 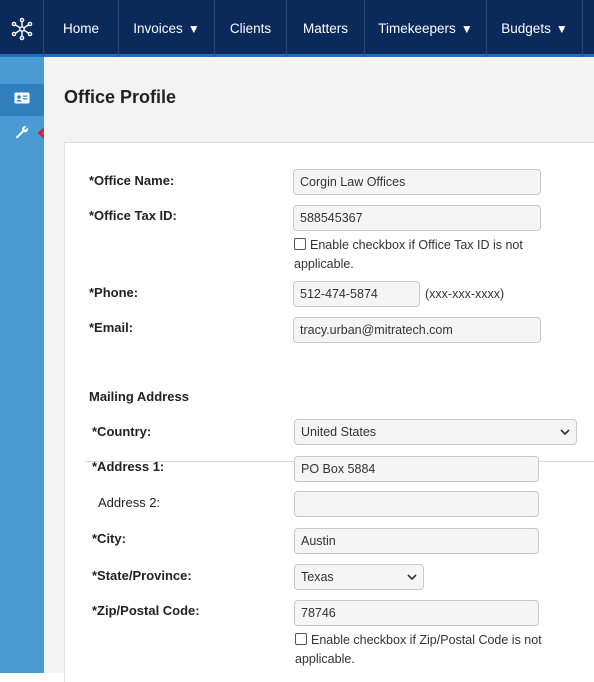 What do you see at coordinates (301, 639) in the screenshot?
I see `zip-na-checkbox` at bounding box center [301, 639].